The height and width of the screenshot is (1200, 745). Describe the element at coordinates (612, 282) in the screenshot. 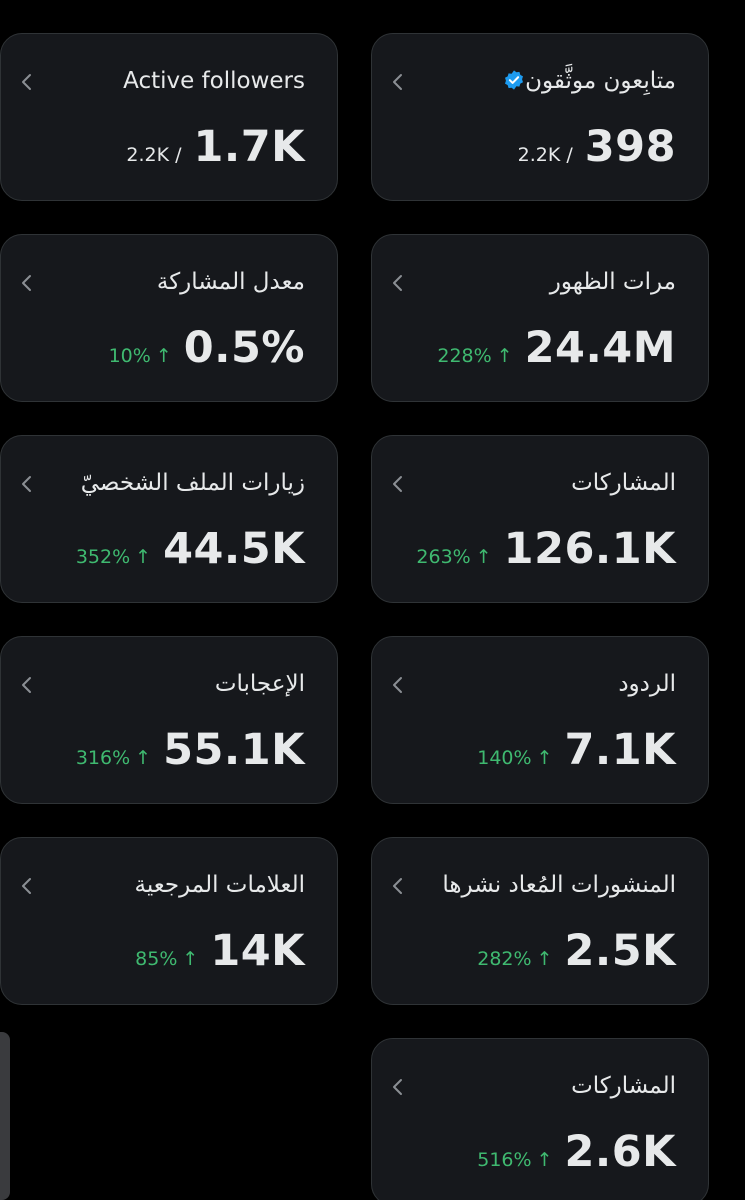

I see `card-title: مرات الظهور` at that location.